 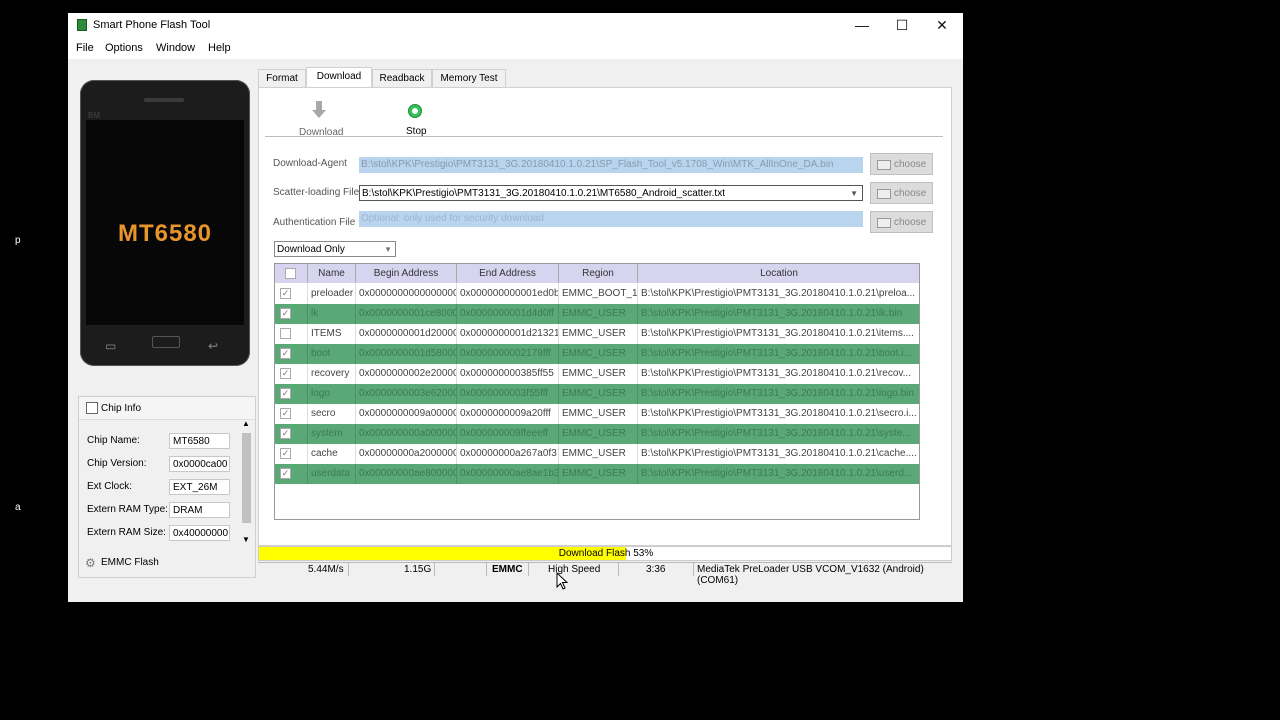 What do you see at coordinates (246, 423) in the screenshot?
I see `scroll-up-icon: ▲` at bounding box center [246, 423].